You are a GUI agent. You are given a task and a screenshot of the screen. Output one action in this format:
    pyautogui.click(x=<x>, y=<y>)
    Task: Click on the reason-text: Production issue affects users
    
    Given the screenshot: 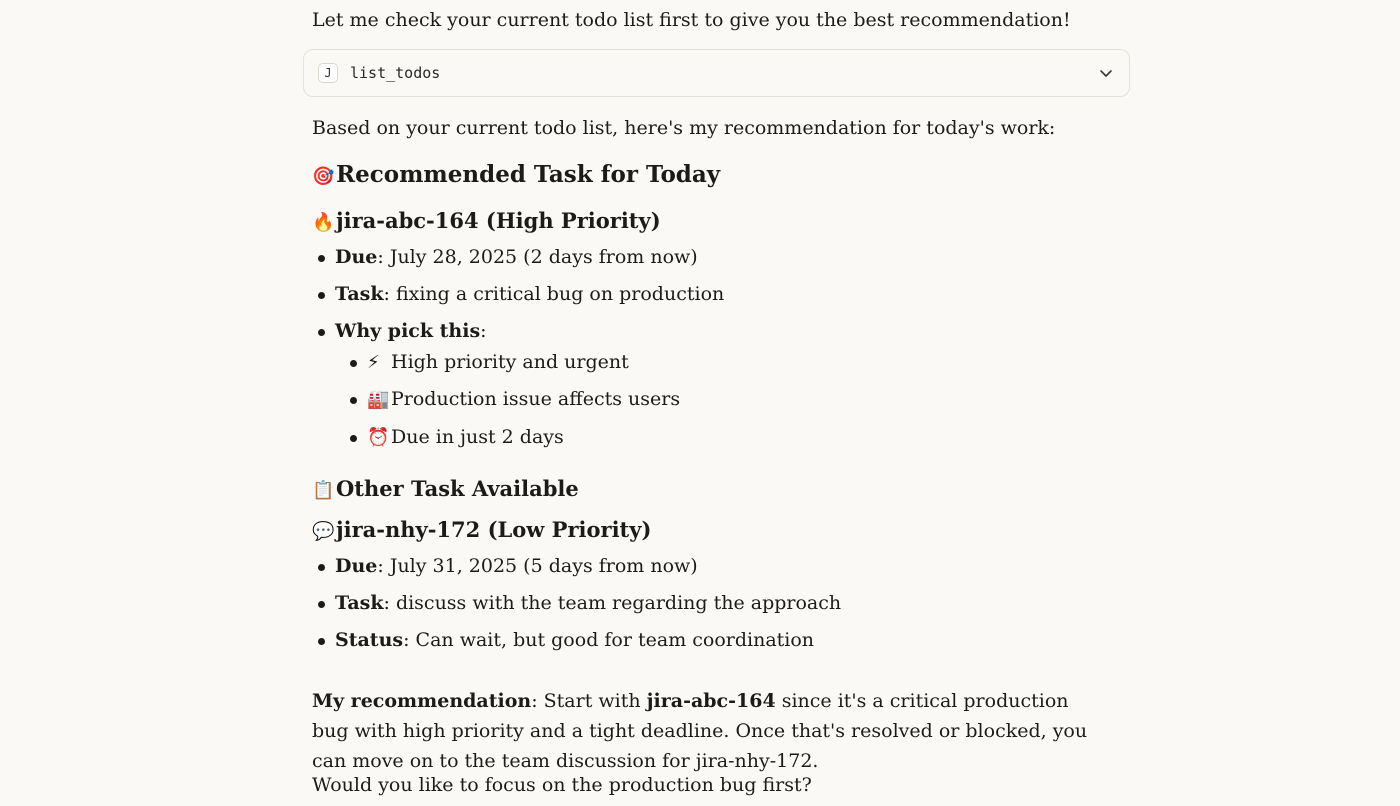 What is the action you would take?
    pyautogui.click(x=536, y=399)
    